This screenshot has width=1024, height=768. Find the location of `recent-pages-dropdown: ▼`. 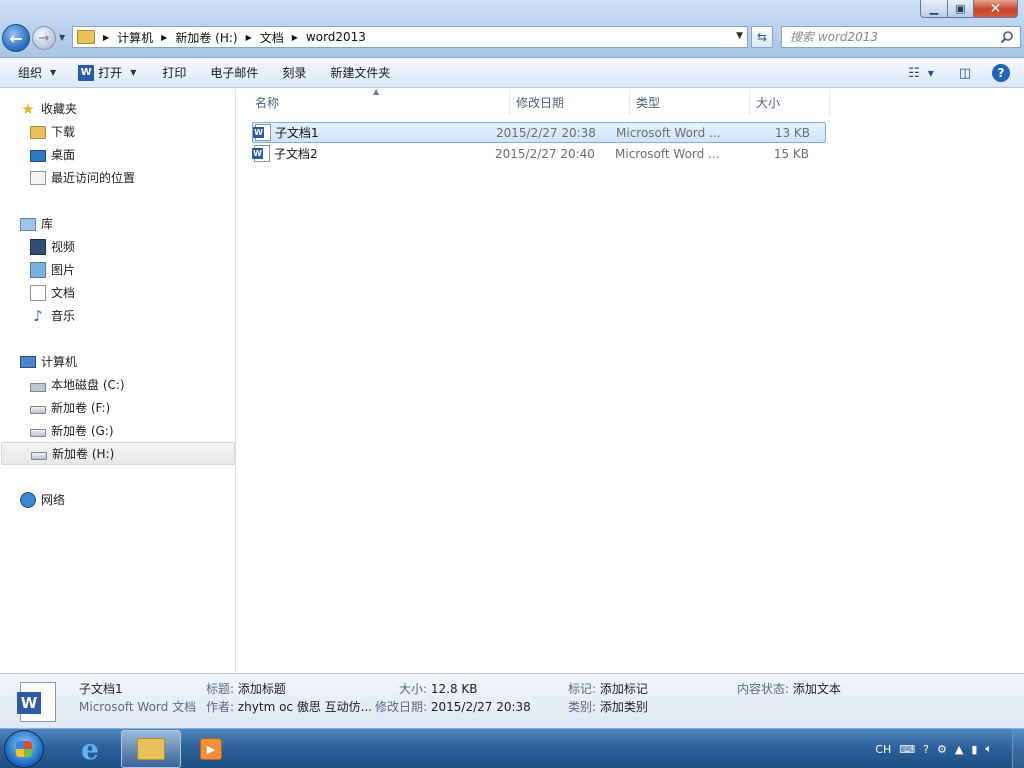

recent-pages-dropdown: ▼ is located at coordinates (62, 37).